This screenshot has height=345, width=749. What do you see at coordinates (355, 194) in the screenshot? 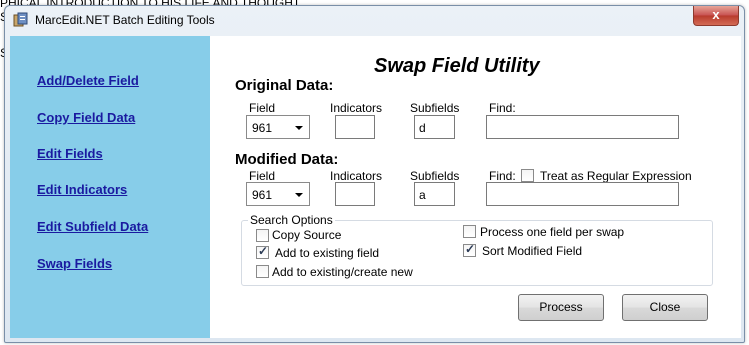
I see `modified-indicators-input` at bounding box center [355, 194].